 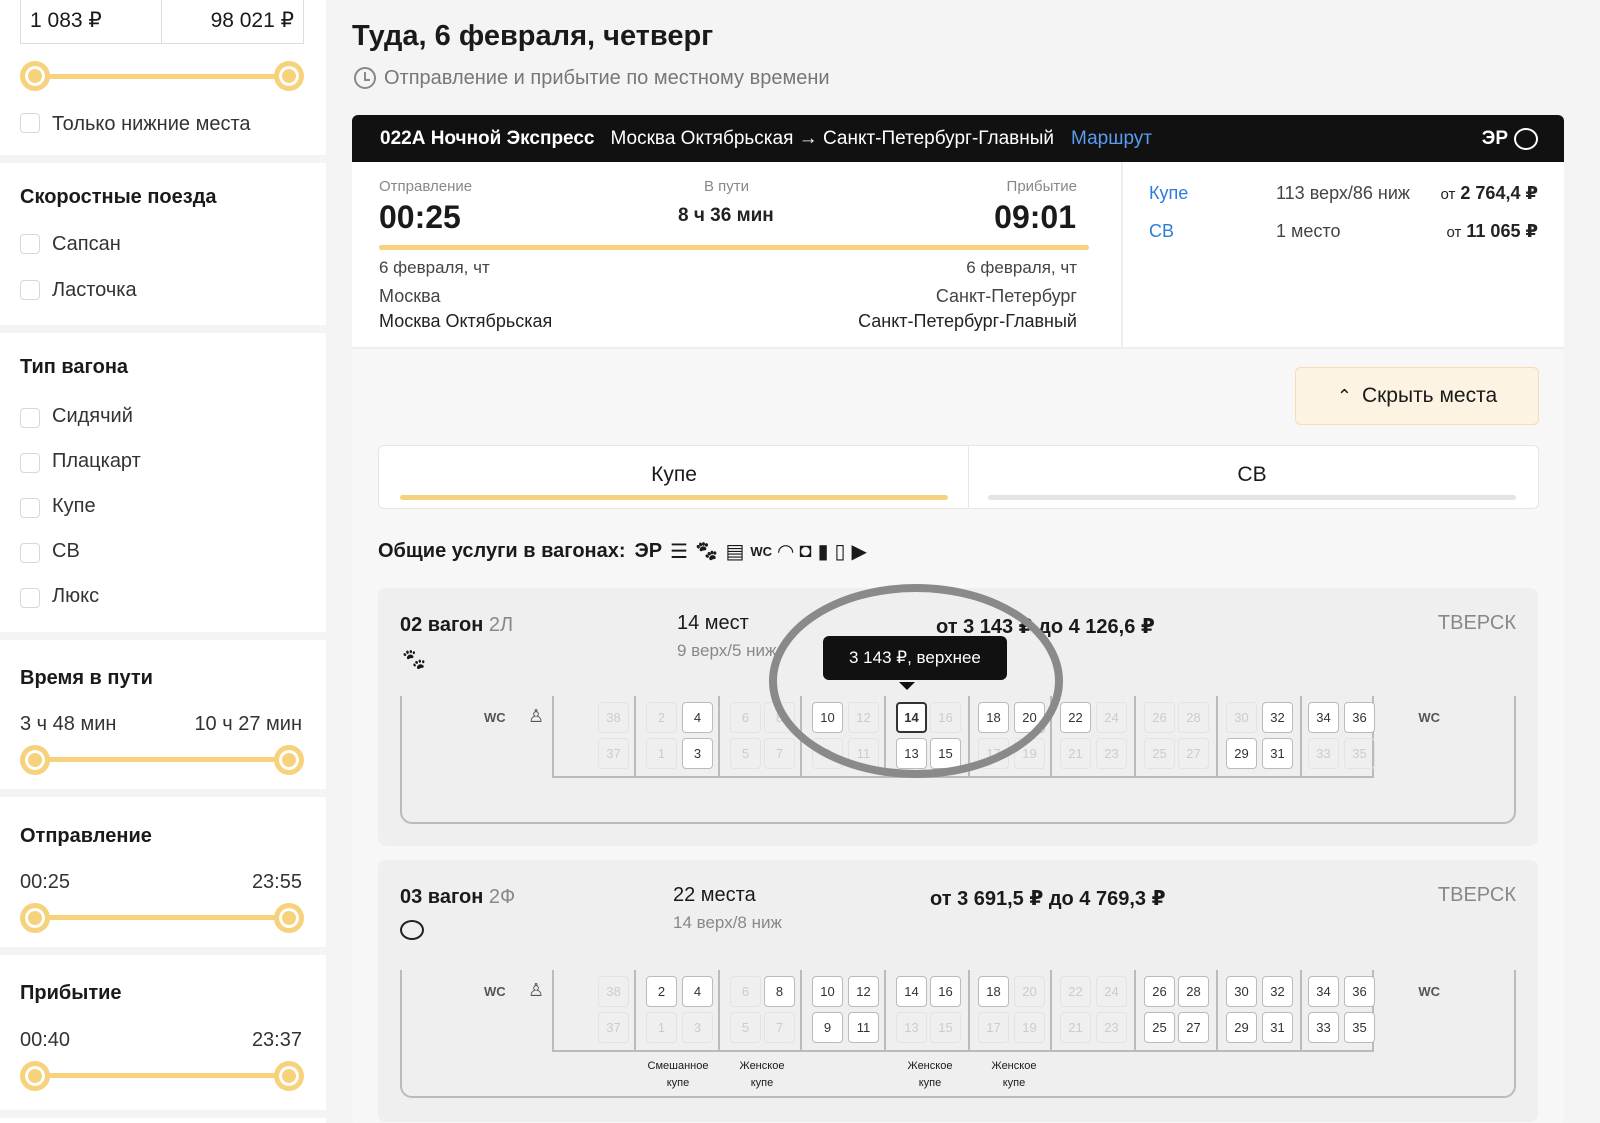 What do you see at coordinates (1193, 1027) in the screenshot?
I see `seat-27: 27` at bounding box center [1193, 1027].